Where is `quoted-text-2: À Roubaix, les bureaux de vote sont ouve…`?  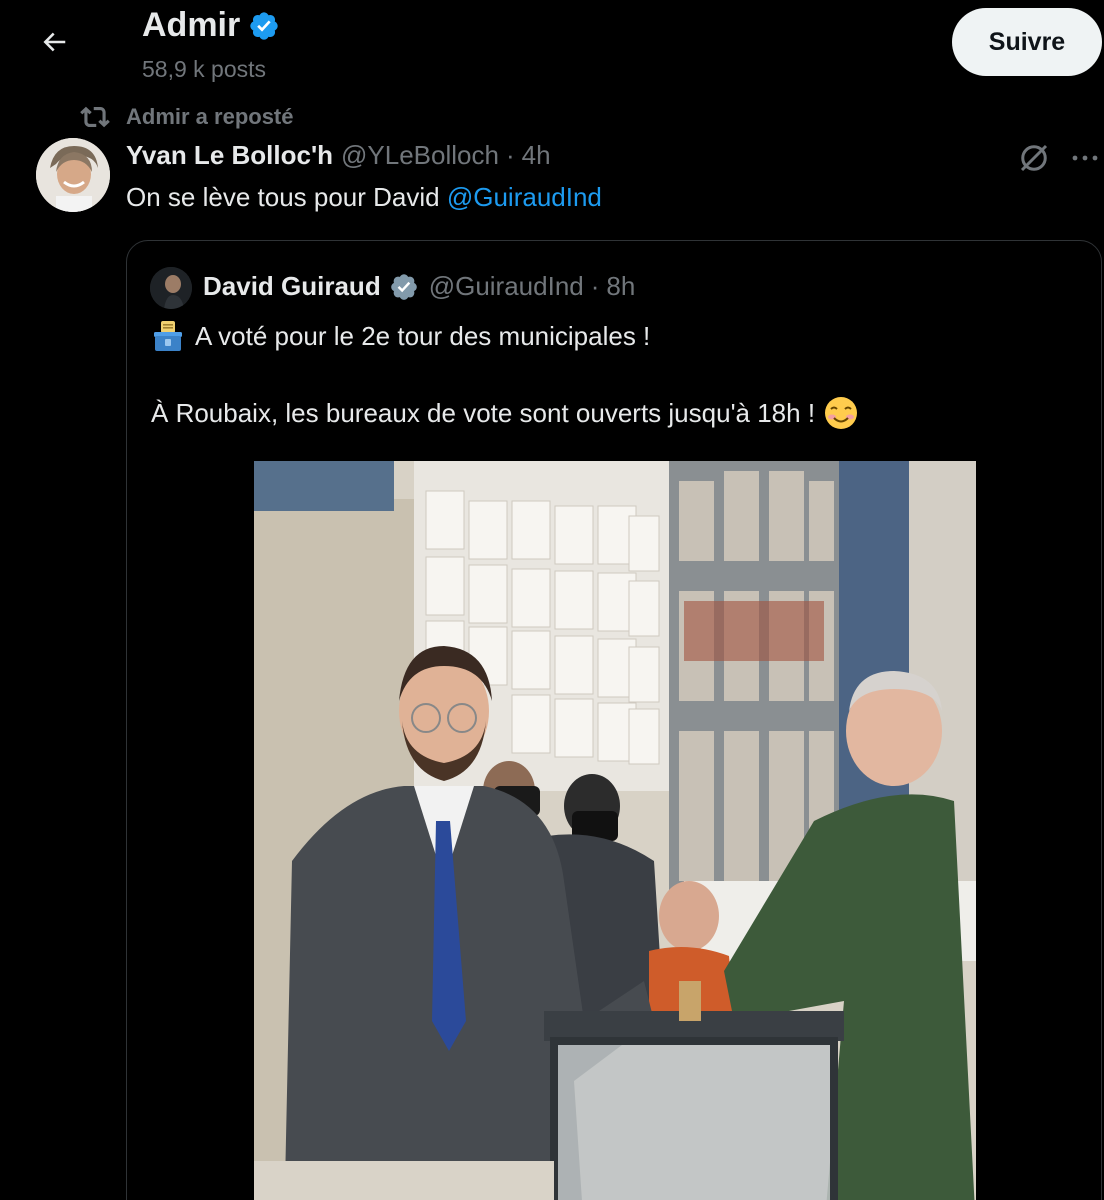
quoted-text-2: À Roubaix, les bureaux de vote sont ouve… is located at coordinates (483, 412).